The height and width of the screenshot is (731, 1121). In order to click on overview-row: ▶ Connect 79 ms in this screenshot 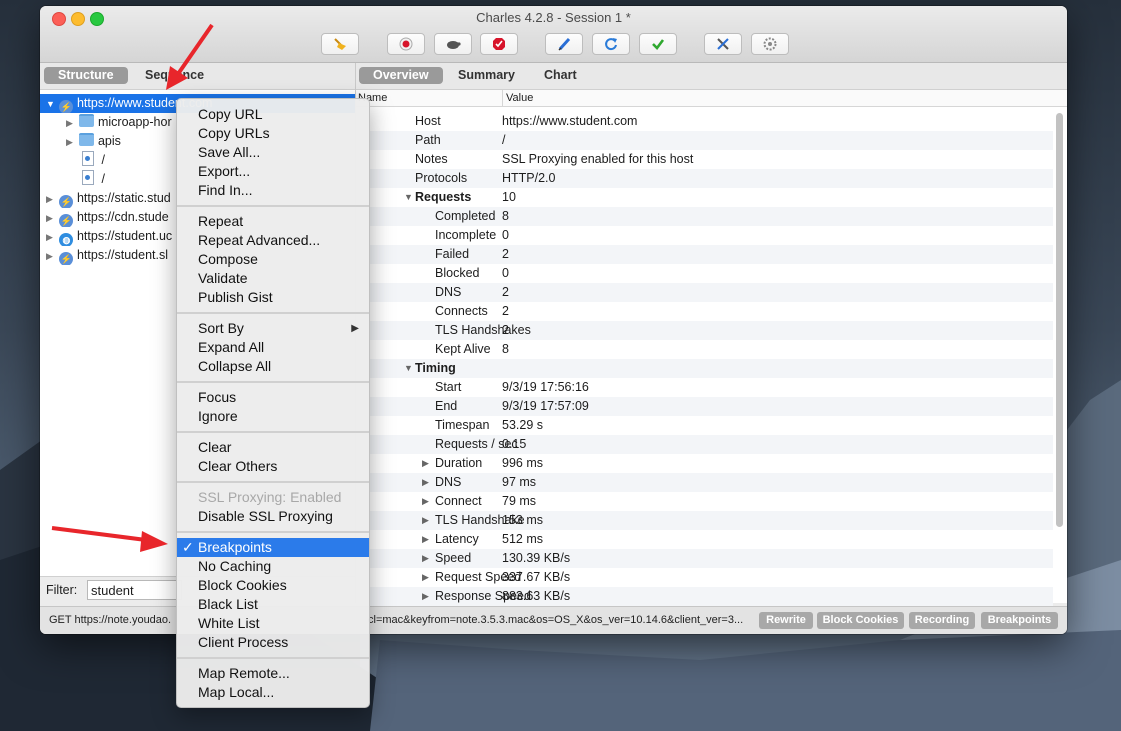, I will do `click(704, 501)`.